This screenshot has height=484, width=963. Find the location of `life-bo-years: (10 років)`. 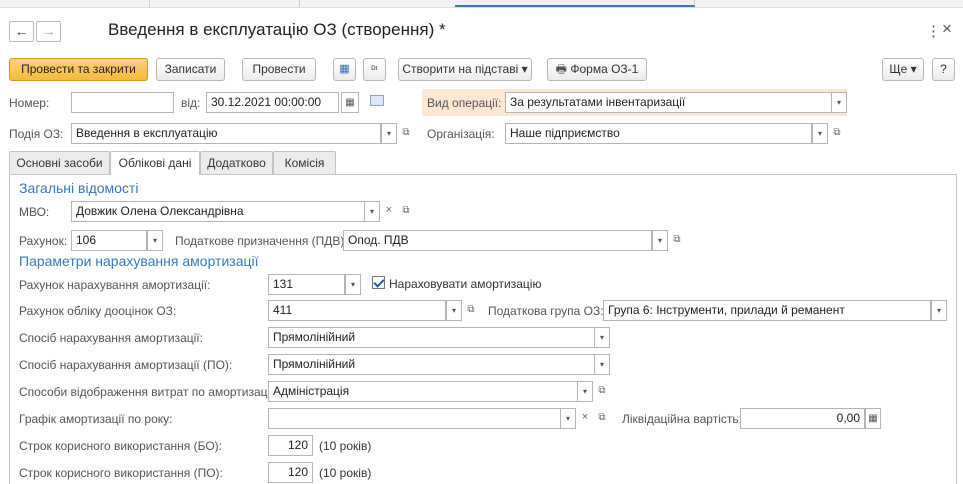

life-bo-years: (10 років) is located at coordinates (345, 446).